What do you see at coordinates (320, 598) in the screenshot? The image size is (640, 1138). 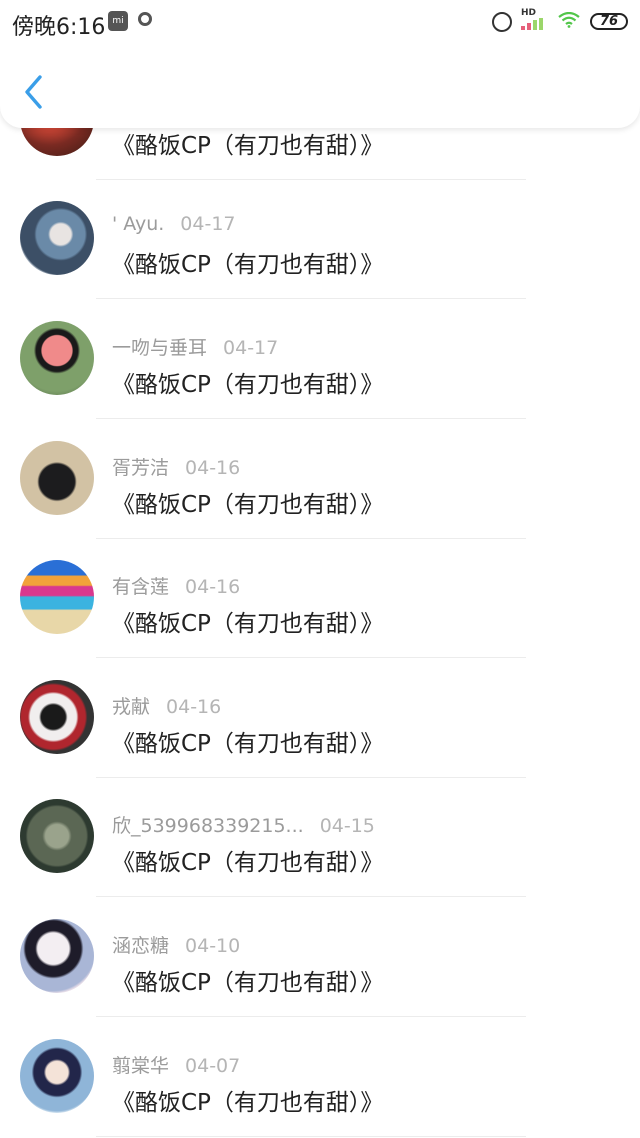 I see `list-item: 有含莲 04-16 《酪饭CP（有刀也有甜）》` at bounding box center [320, 598].